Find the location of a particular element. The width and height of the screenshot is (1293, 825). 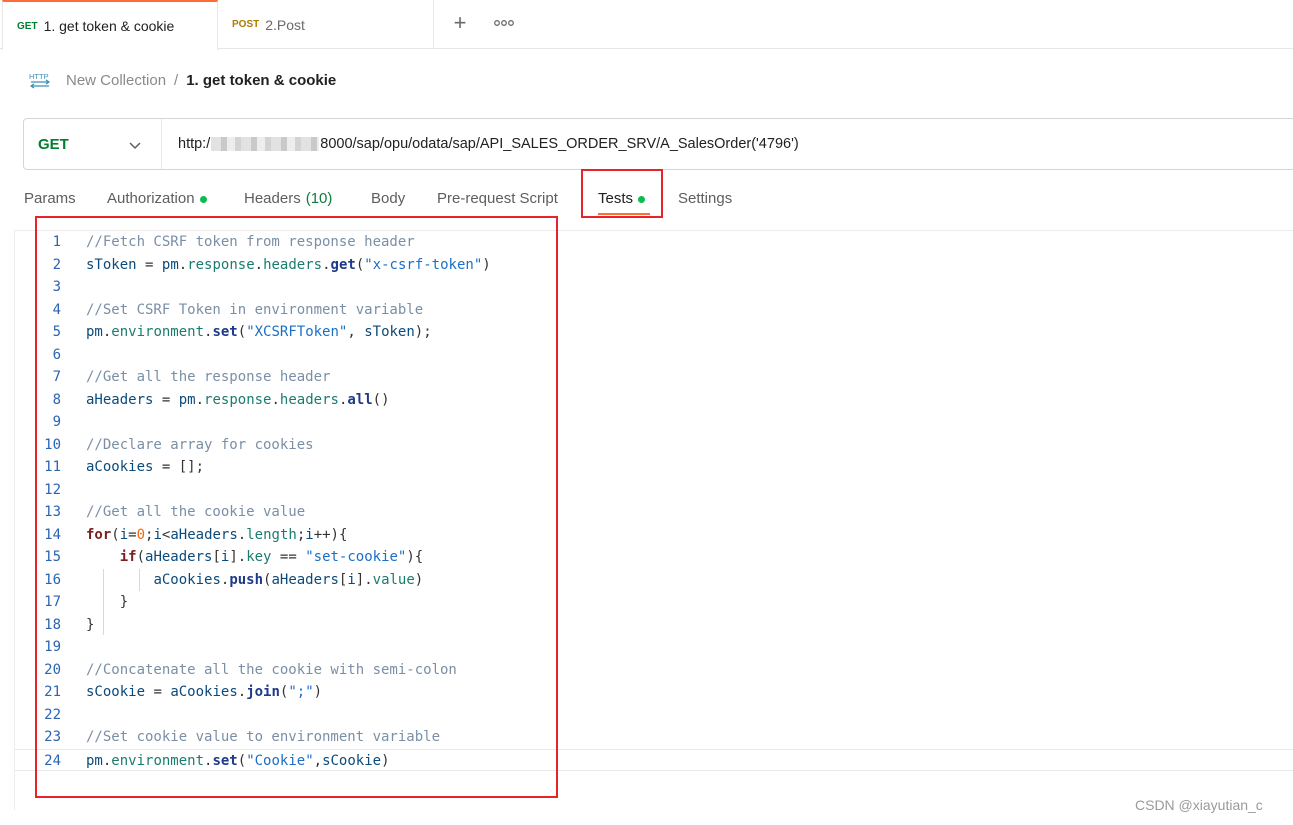

url-prefix: http:/ is located at coordinates (194, 144).